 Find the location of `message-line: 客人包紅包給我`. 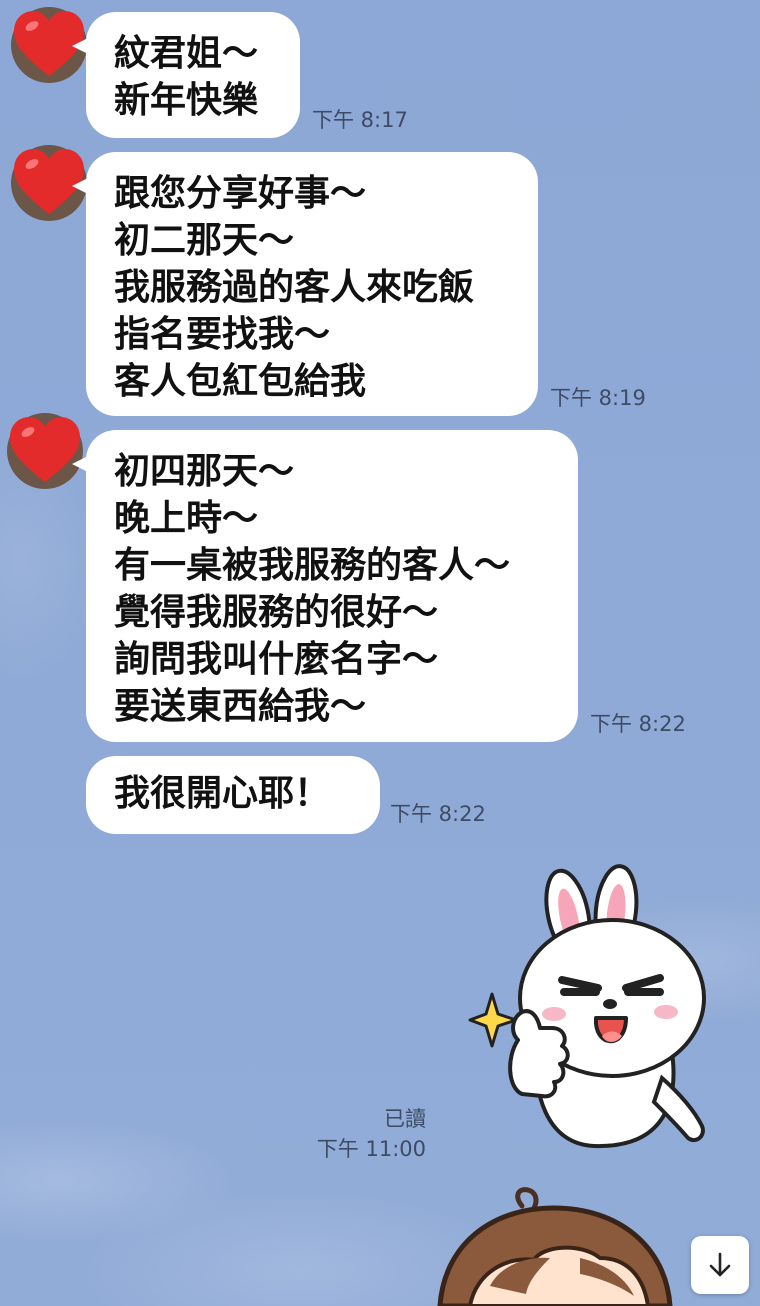

message-line: 客人包紅包給我 is located at coordinates (240, 381).